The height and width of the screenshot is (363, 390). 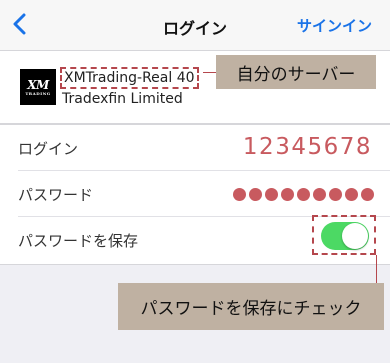 What do you see at coordinates (296, 72) in the screenshot?
I see `server-callout: 自分のサーバー` at bounding box center [296, 72].